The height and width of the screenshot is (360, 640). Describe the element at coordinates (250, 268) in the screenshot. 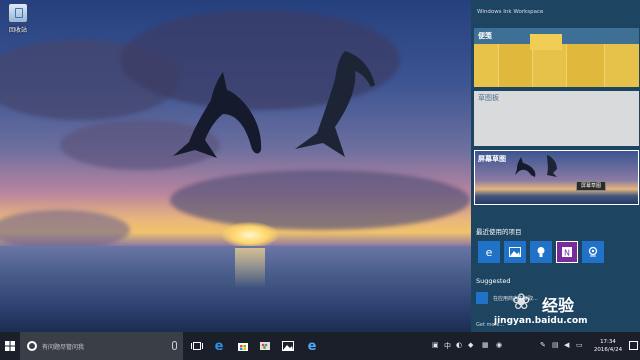

I see `sun-reflection` at that location.